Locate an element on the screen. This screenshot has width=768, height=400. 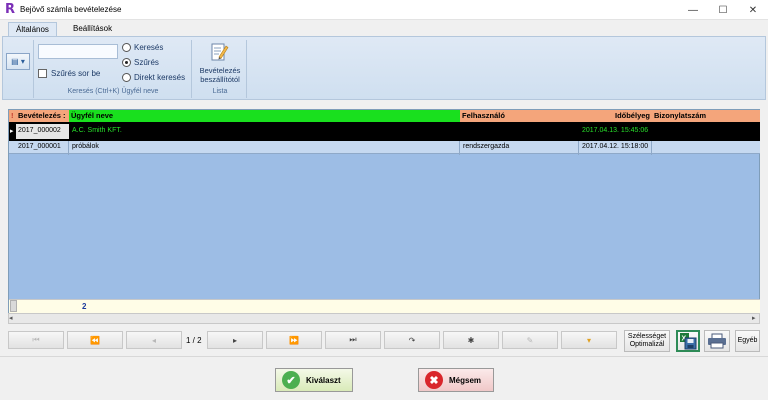
cancel-button: ✖ Mégsem is located at coordinates (456, 380).